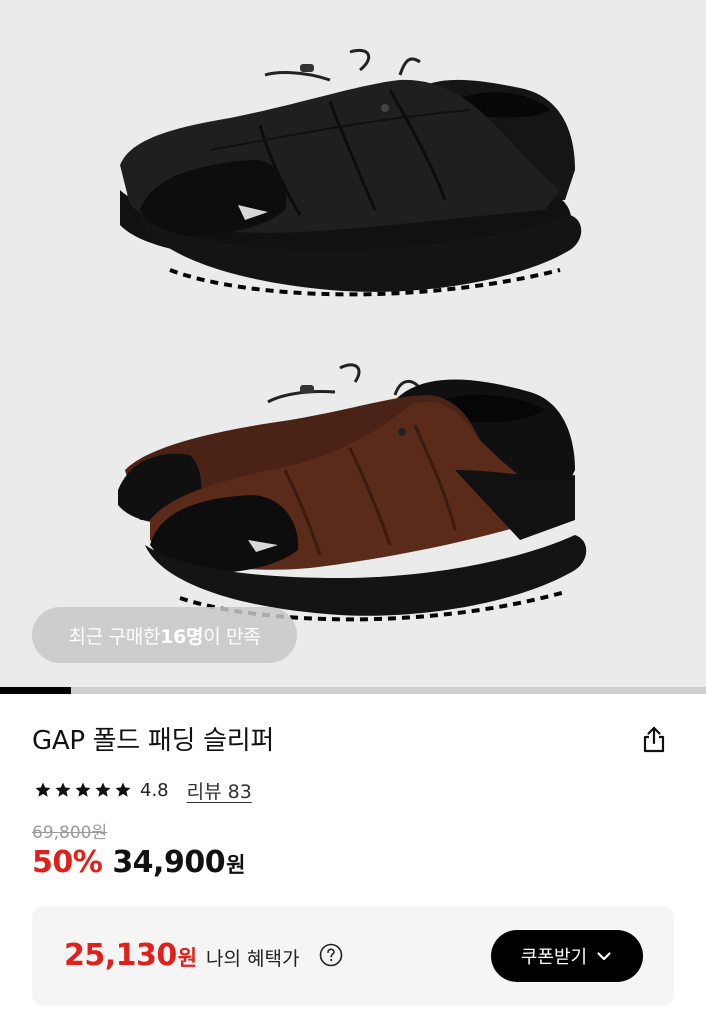 The image size is (706, 1024). I want to click on share-button, so click(654, 740).